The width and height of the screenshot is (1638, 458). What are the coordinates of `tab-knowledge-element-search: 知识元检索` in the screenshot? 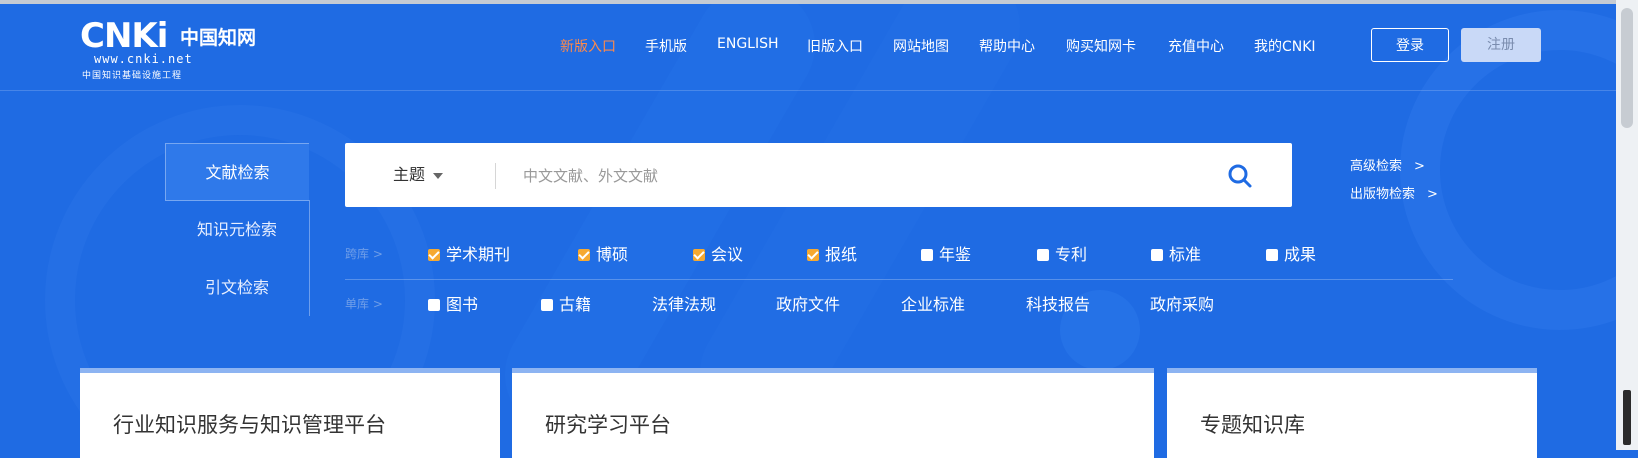 It's located at (237, 230).